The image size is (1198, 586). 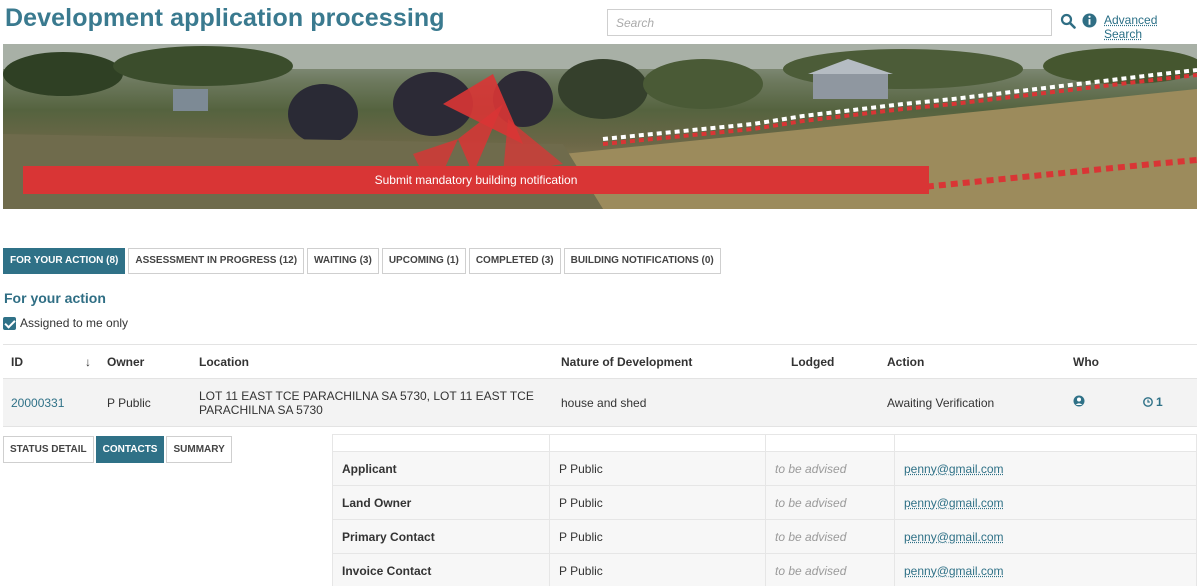 What do you see at coordinates (225, 18) in the screenshot?
I see `page-title: Development application processing` at bounding box center [225, 18].